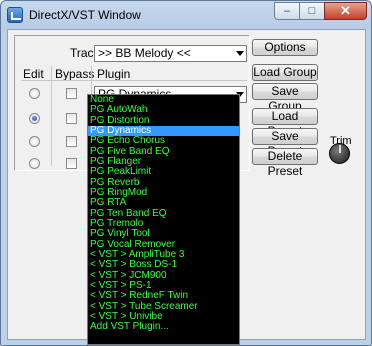 This screenshot has width=372, height=346. What do you see at coordinates (163, 295) in the screenshot?
I see `plugin-list-item: < VST > RedneF Twin` at bounding box center [163, 295].